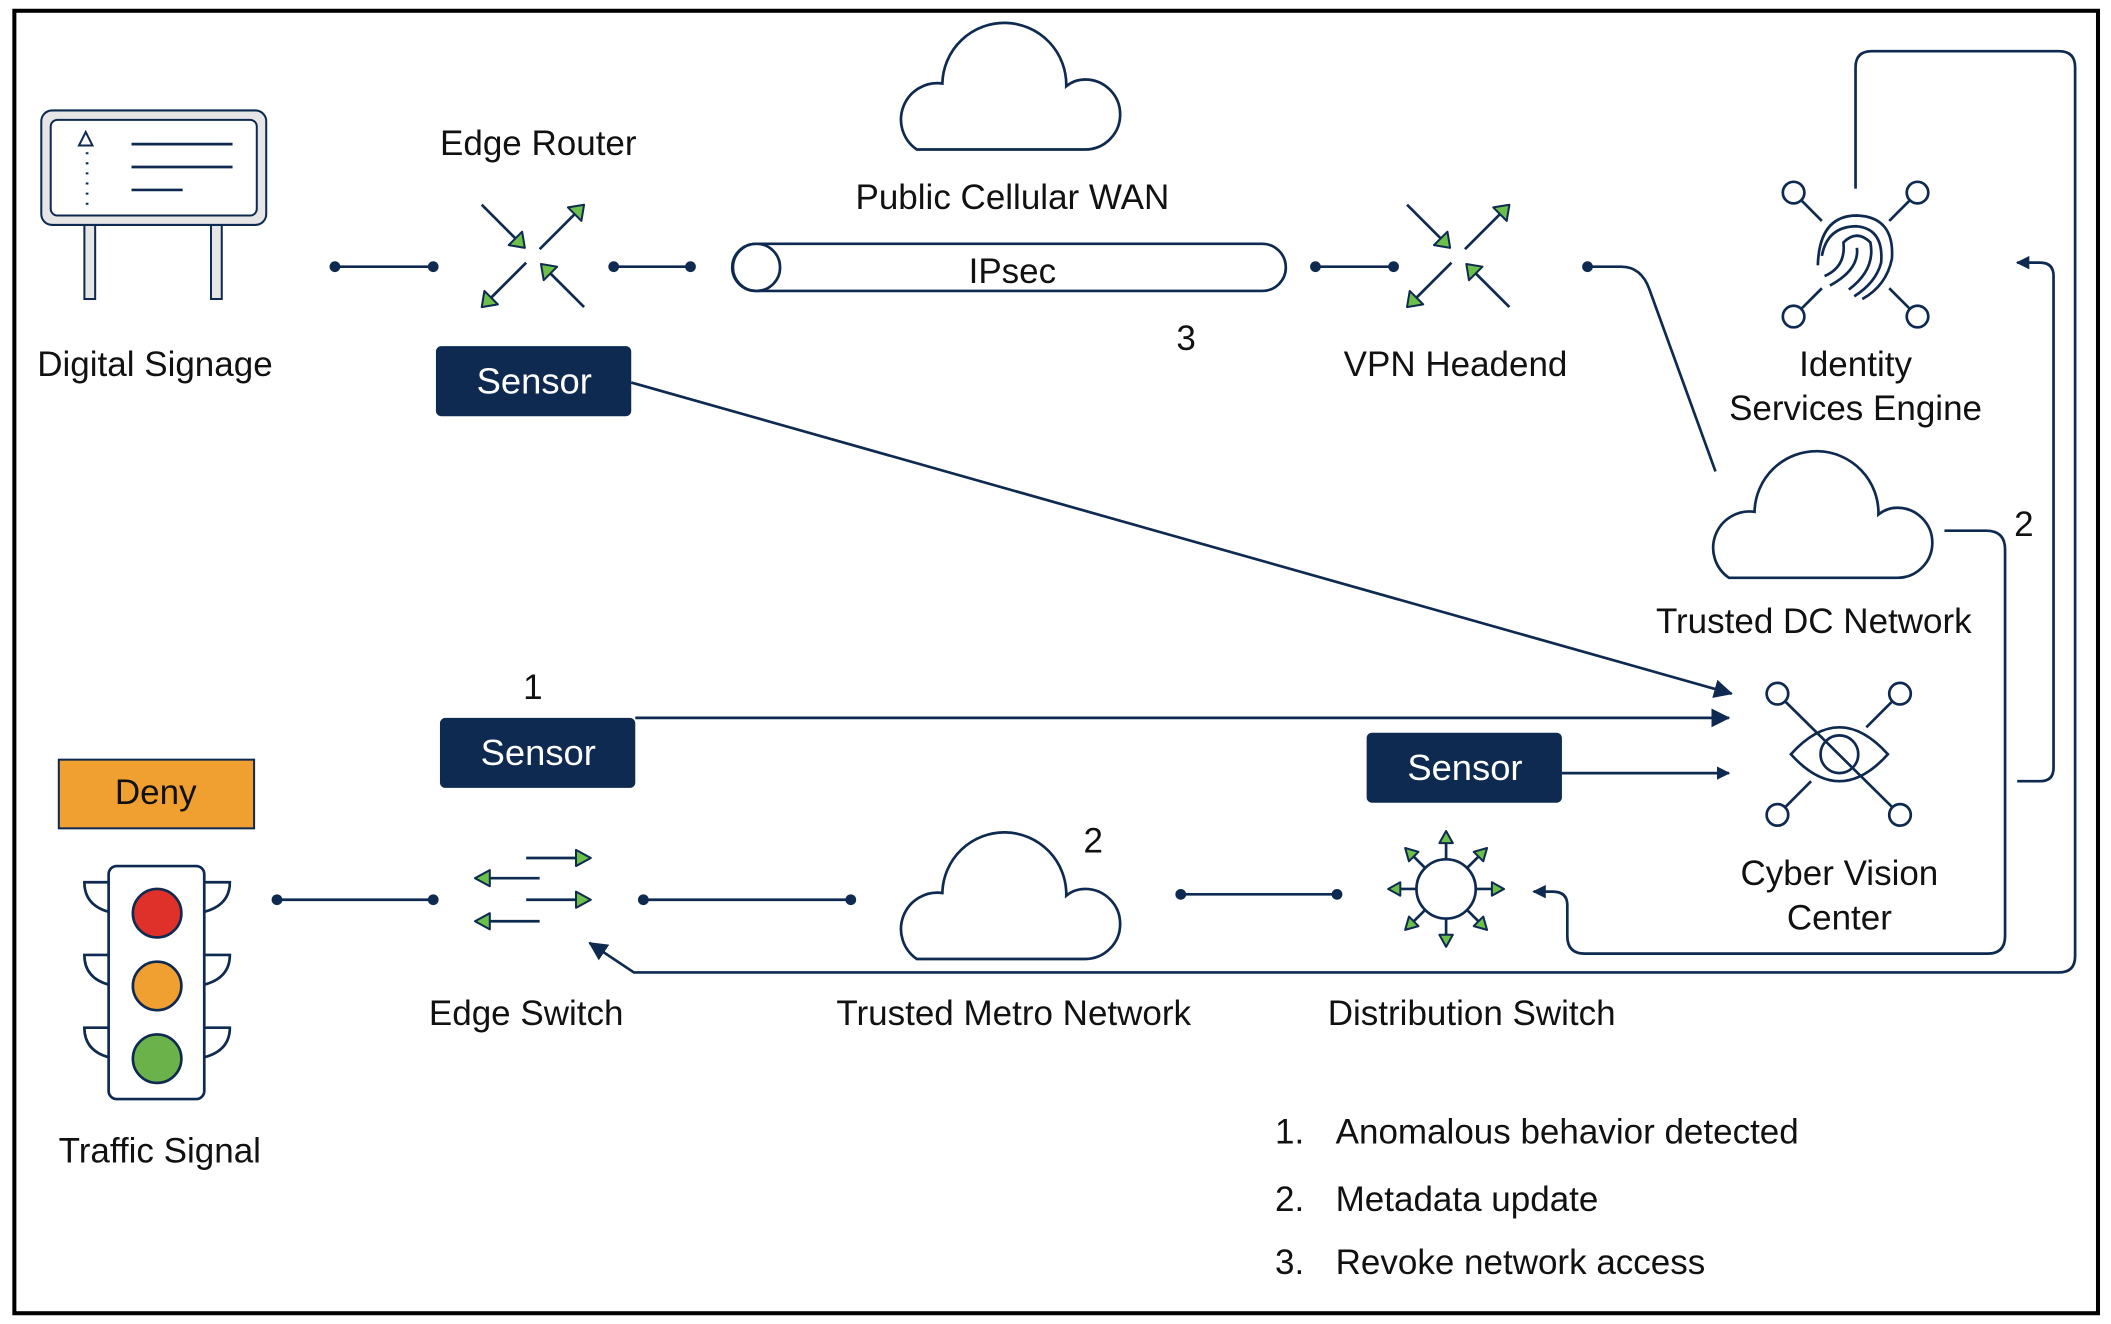 Image resolution: width=2111 pixels, height=1324 pixels. I want to click on ipsec-tunnel: IPsec, so click(1009, 267).